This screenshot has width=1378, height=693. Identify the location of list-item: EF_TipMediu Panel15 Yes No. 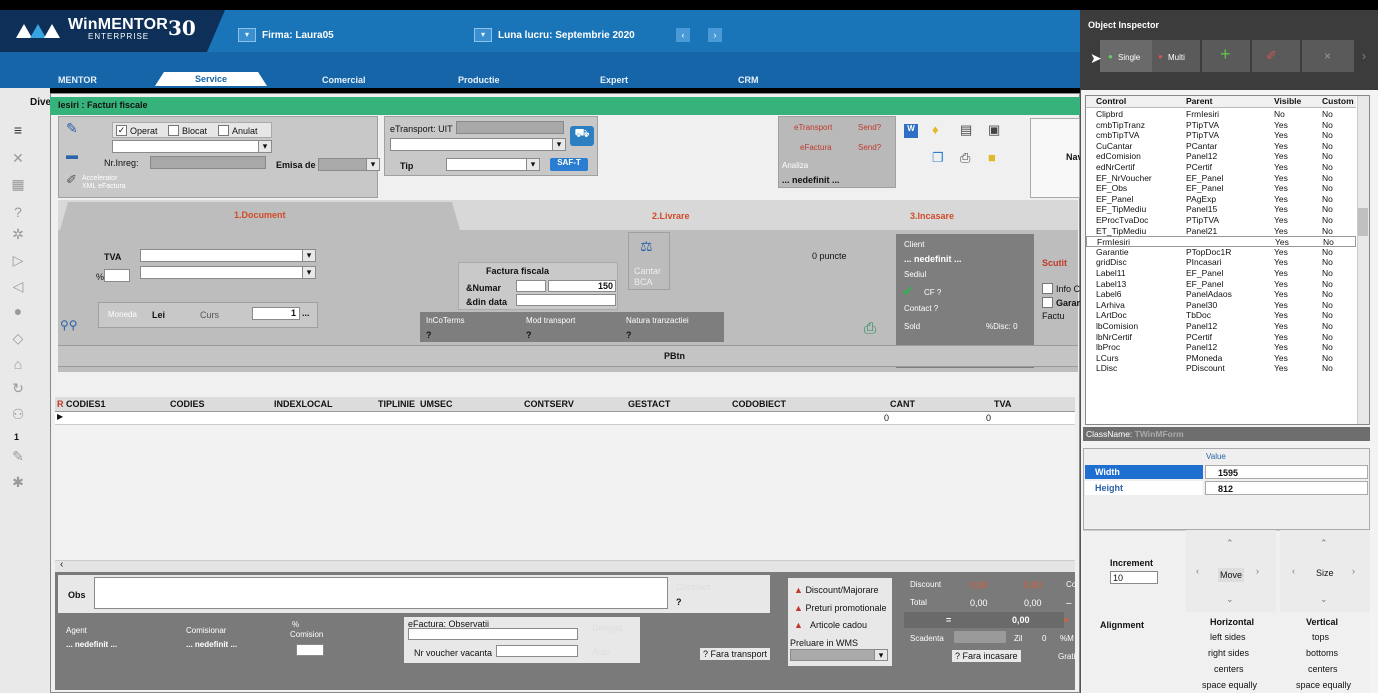
(1221, 209).